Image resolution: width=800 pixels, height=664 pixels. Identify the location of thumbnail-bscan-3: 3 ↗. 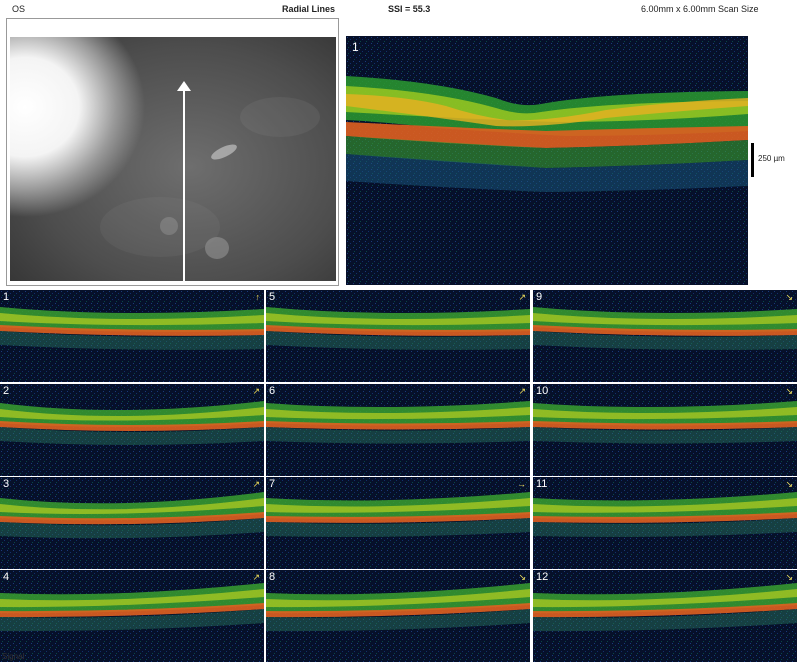
(132, 523).